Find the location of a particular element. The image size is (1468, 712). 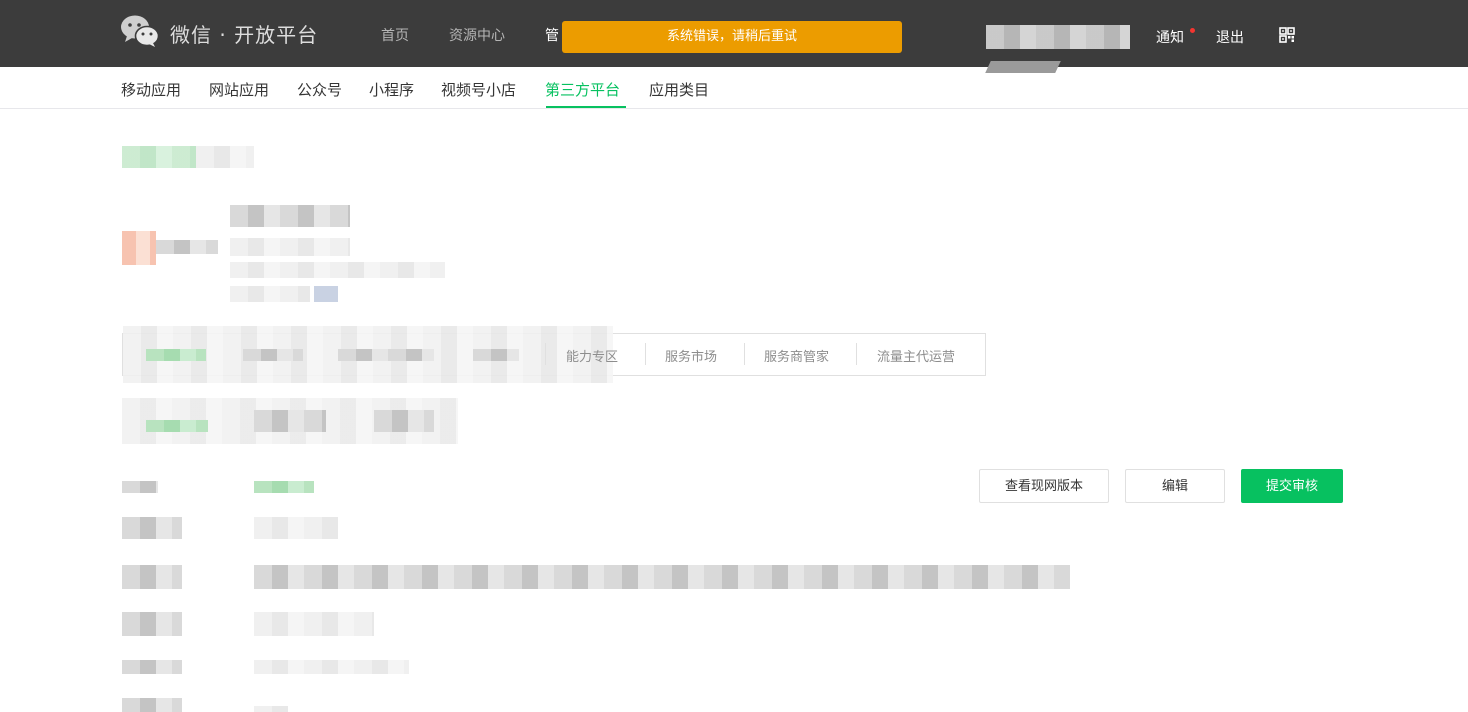

error-toast: 系统错误，请稍后重试 is located at coordinates (732, 37).